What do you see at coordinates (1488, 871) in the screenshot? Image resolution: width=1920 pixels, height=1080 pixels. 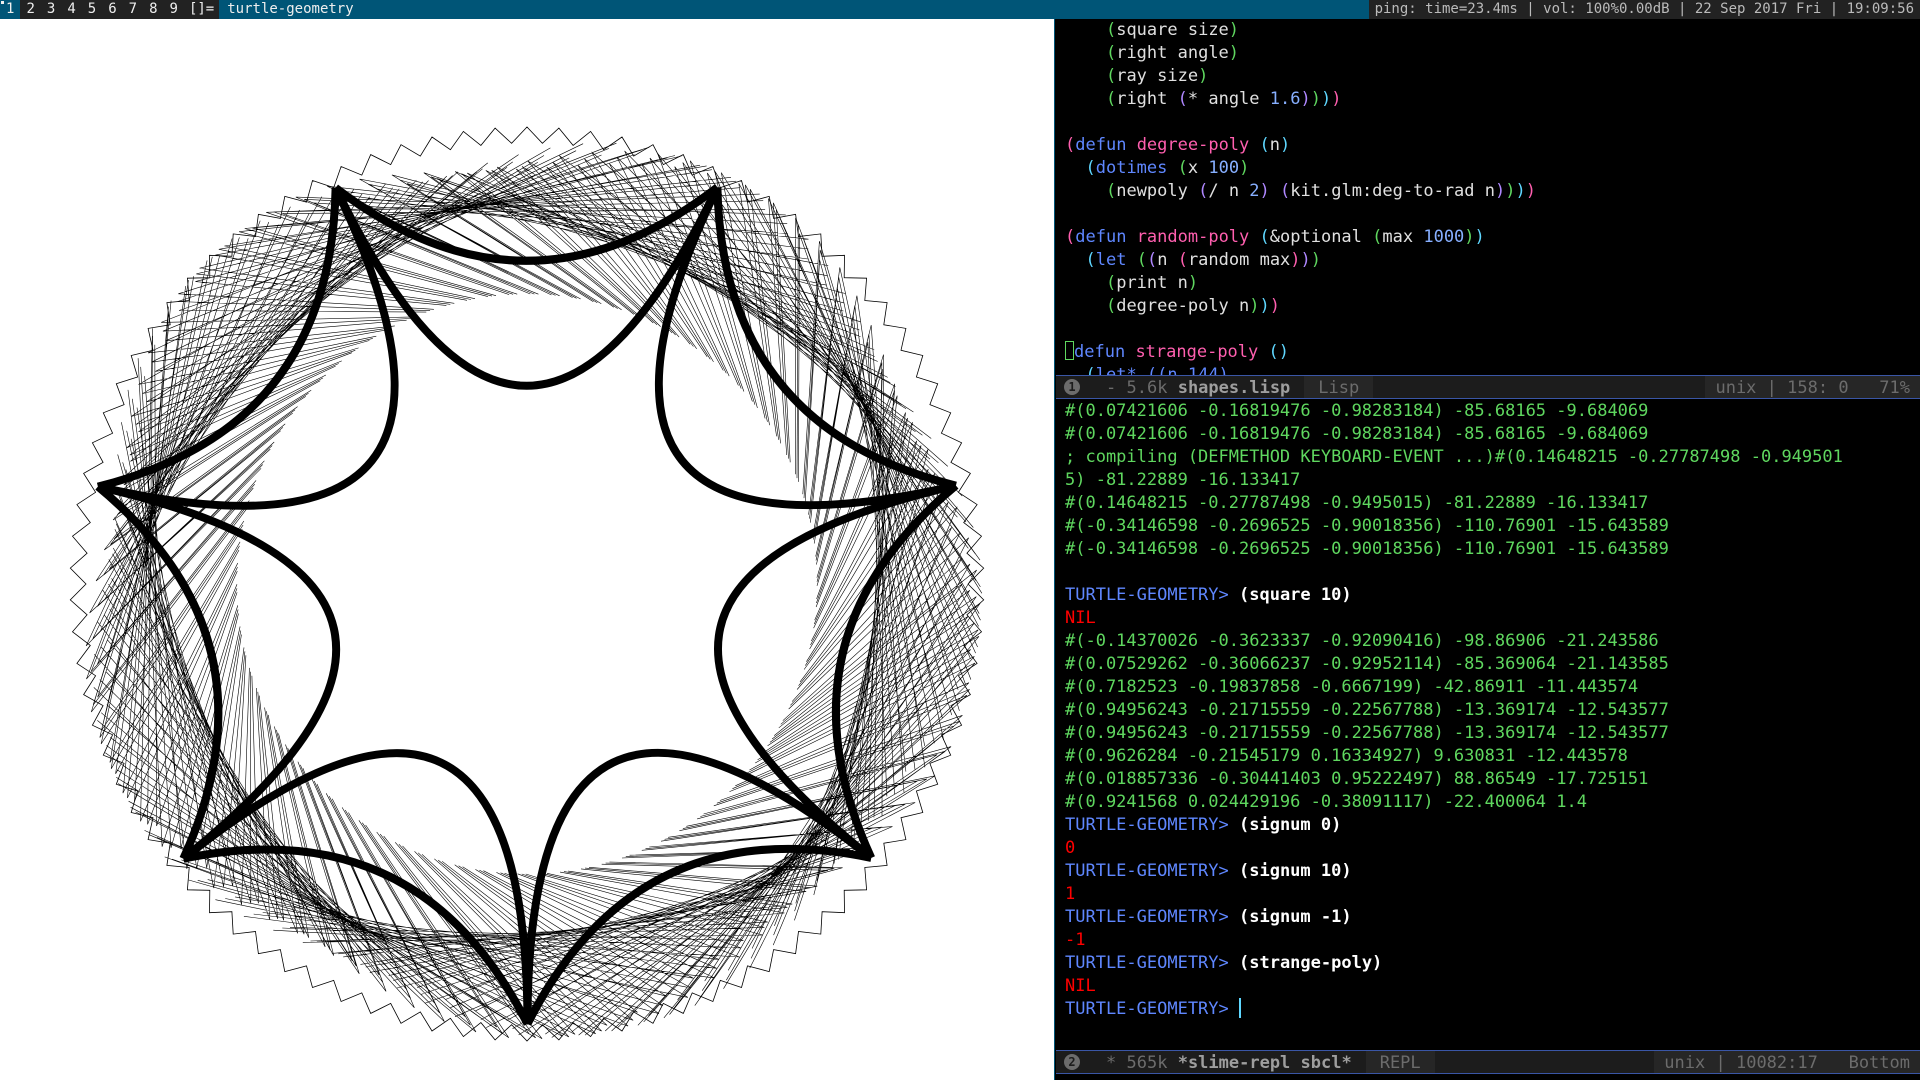 I see `repl-line: TURTLE-GEOMETRY> (signum 10)` at bounding box center [1488, 871].